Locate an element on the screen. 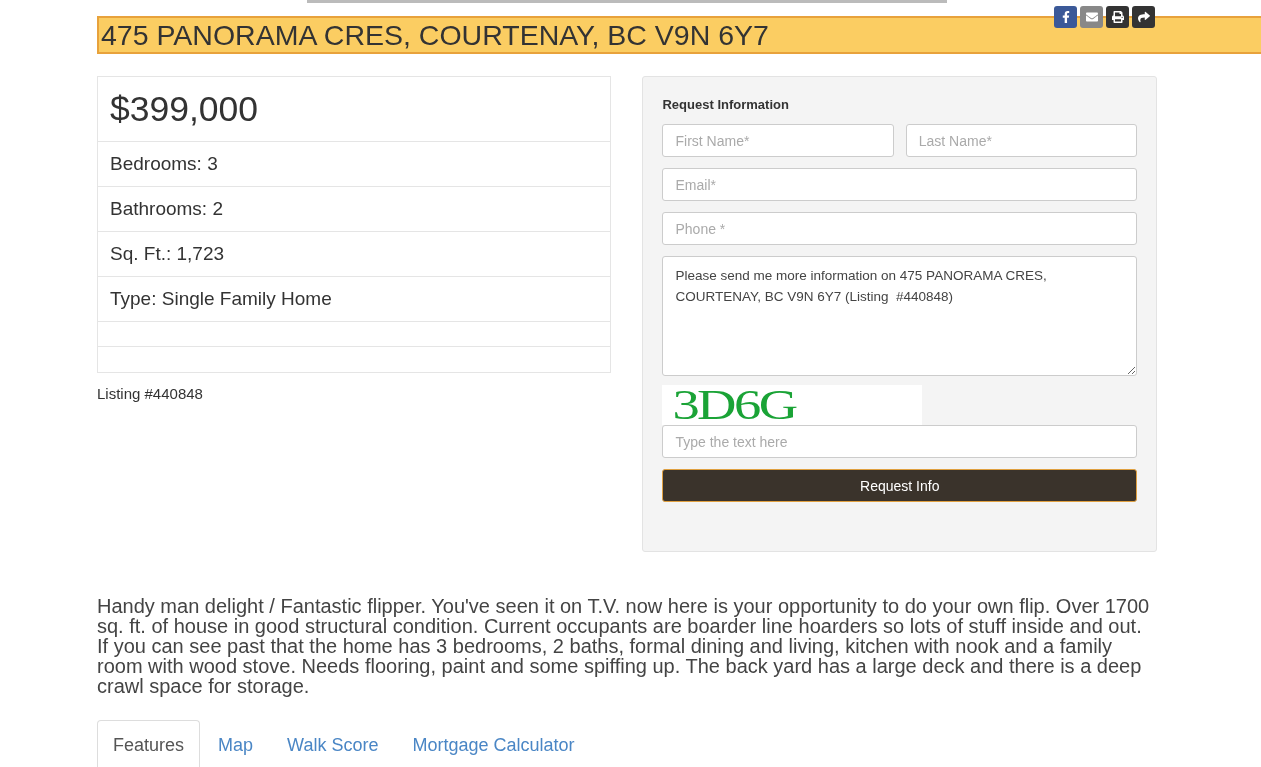 The height and width of the screenshot is (767, 1261). share-button is located at coordinates (1143, 17).